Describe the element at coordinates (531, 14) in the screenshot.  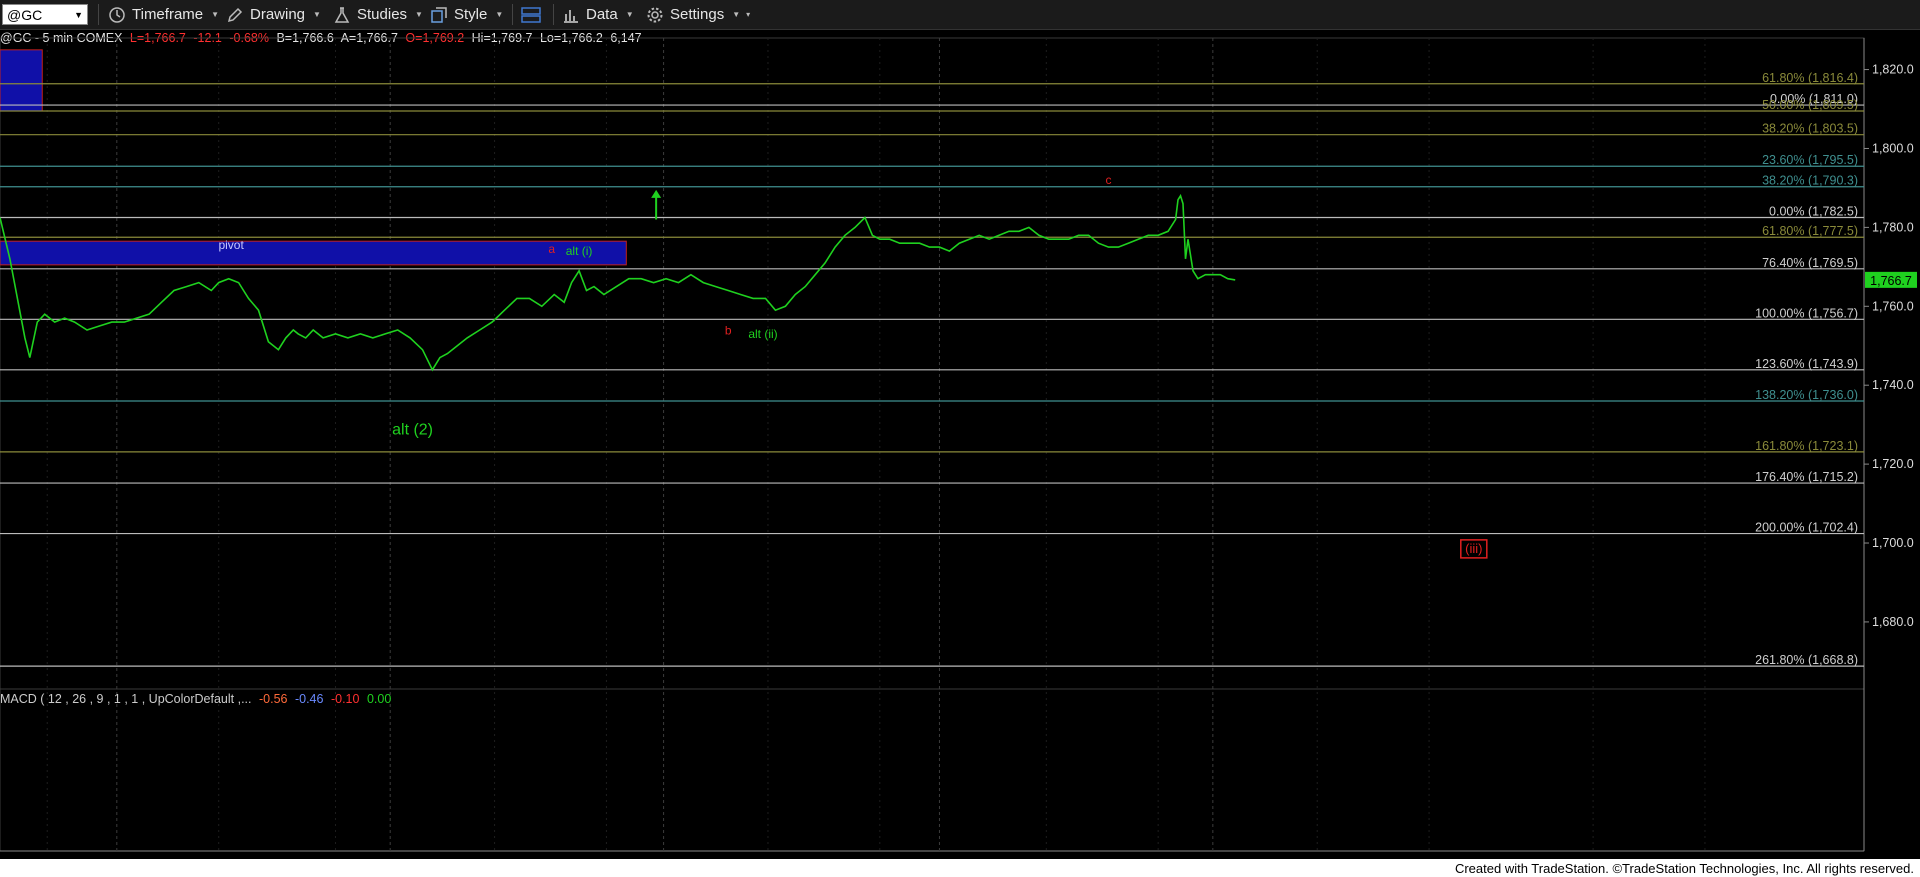
I see `layout-icon` at that location.